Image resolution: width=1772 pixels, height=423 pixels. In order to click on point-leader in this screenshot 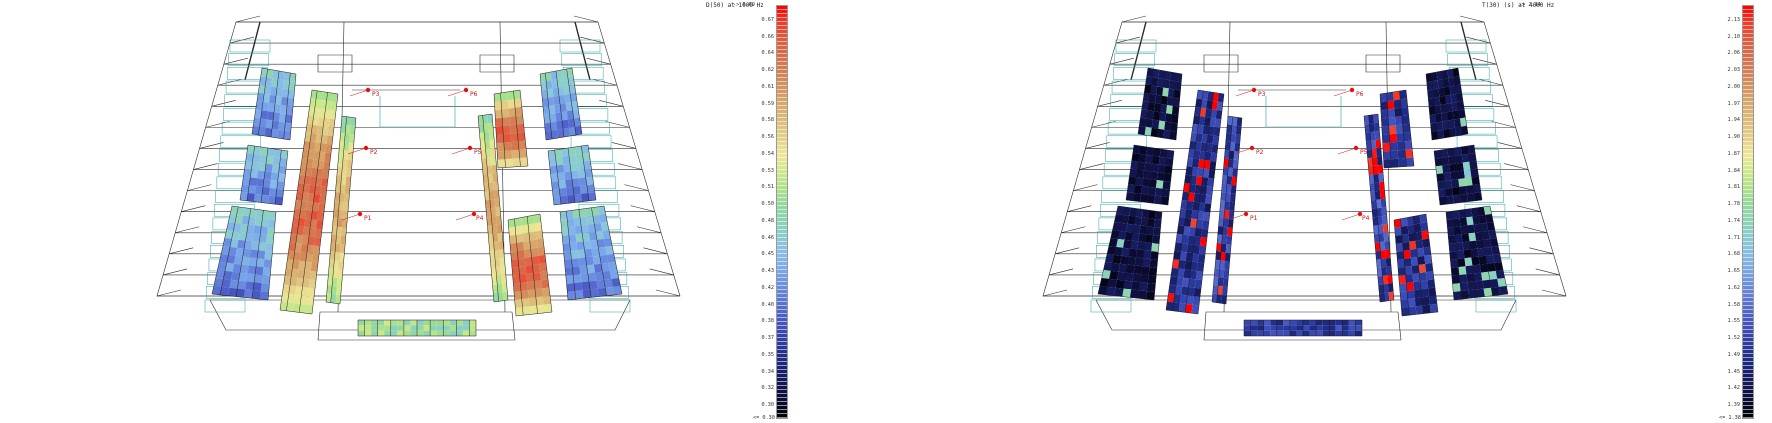, I will do `click(457, 93)`.